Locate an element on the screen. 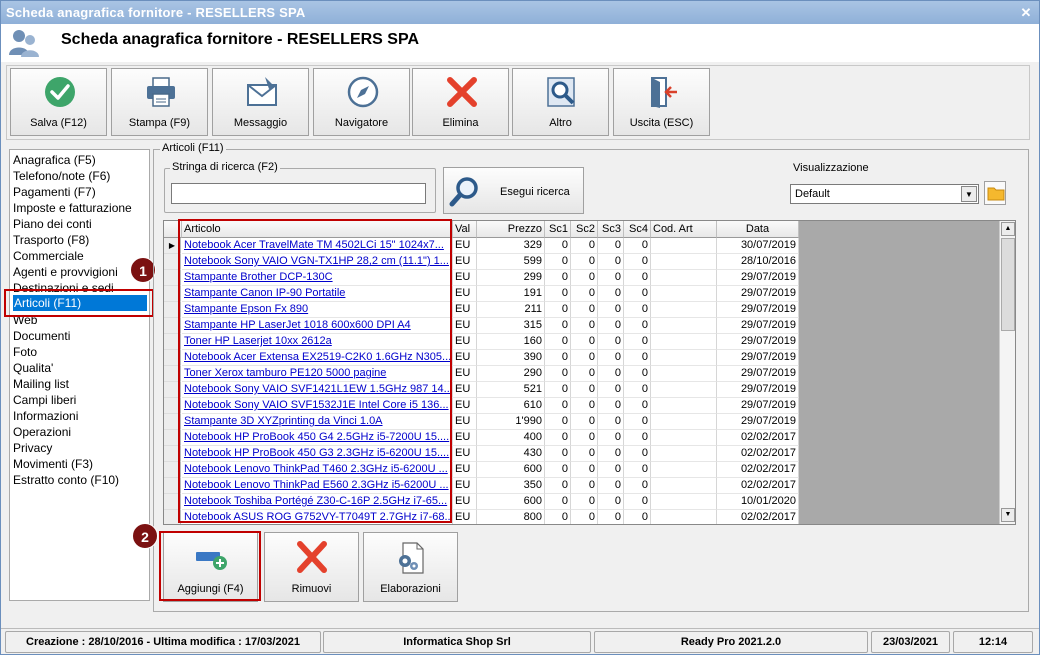 This screenshot has width=1040, height=655. save-button: Salva (F12) is located at coordinates (58, 102).